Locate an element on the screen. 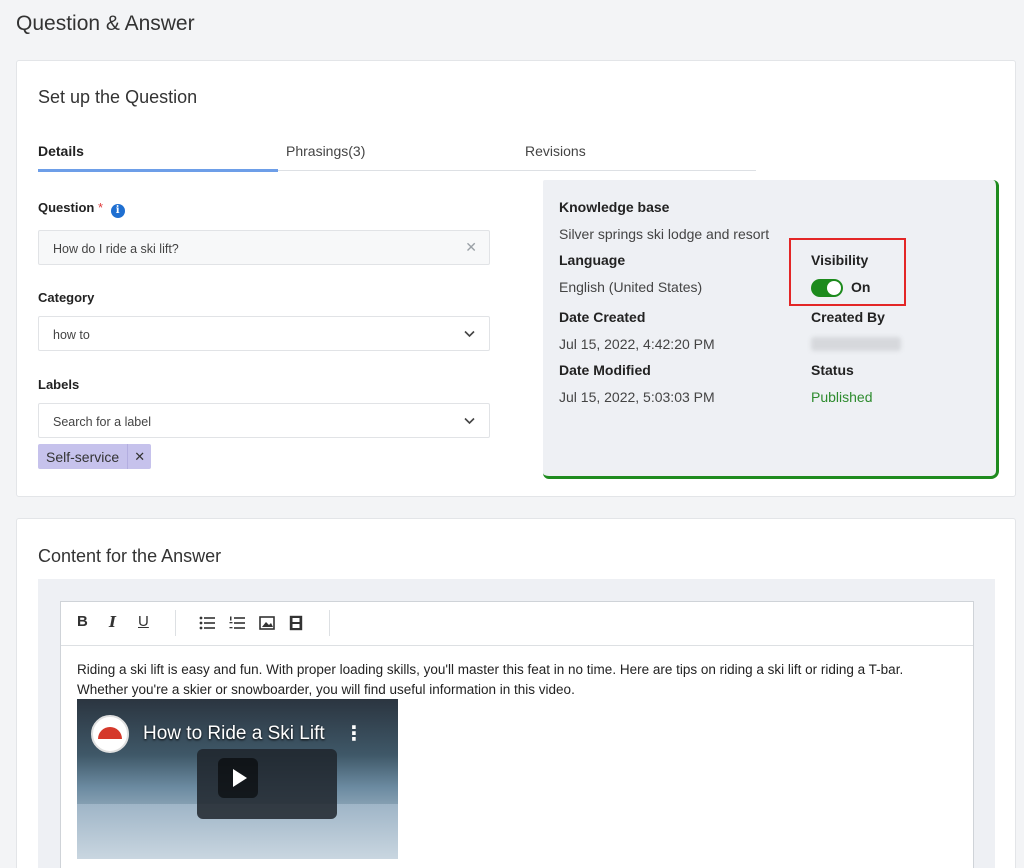  question-value: How do I ride a ski lift? is located at coordinates (116, 249).